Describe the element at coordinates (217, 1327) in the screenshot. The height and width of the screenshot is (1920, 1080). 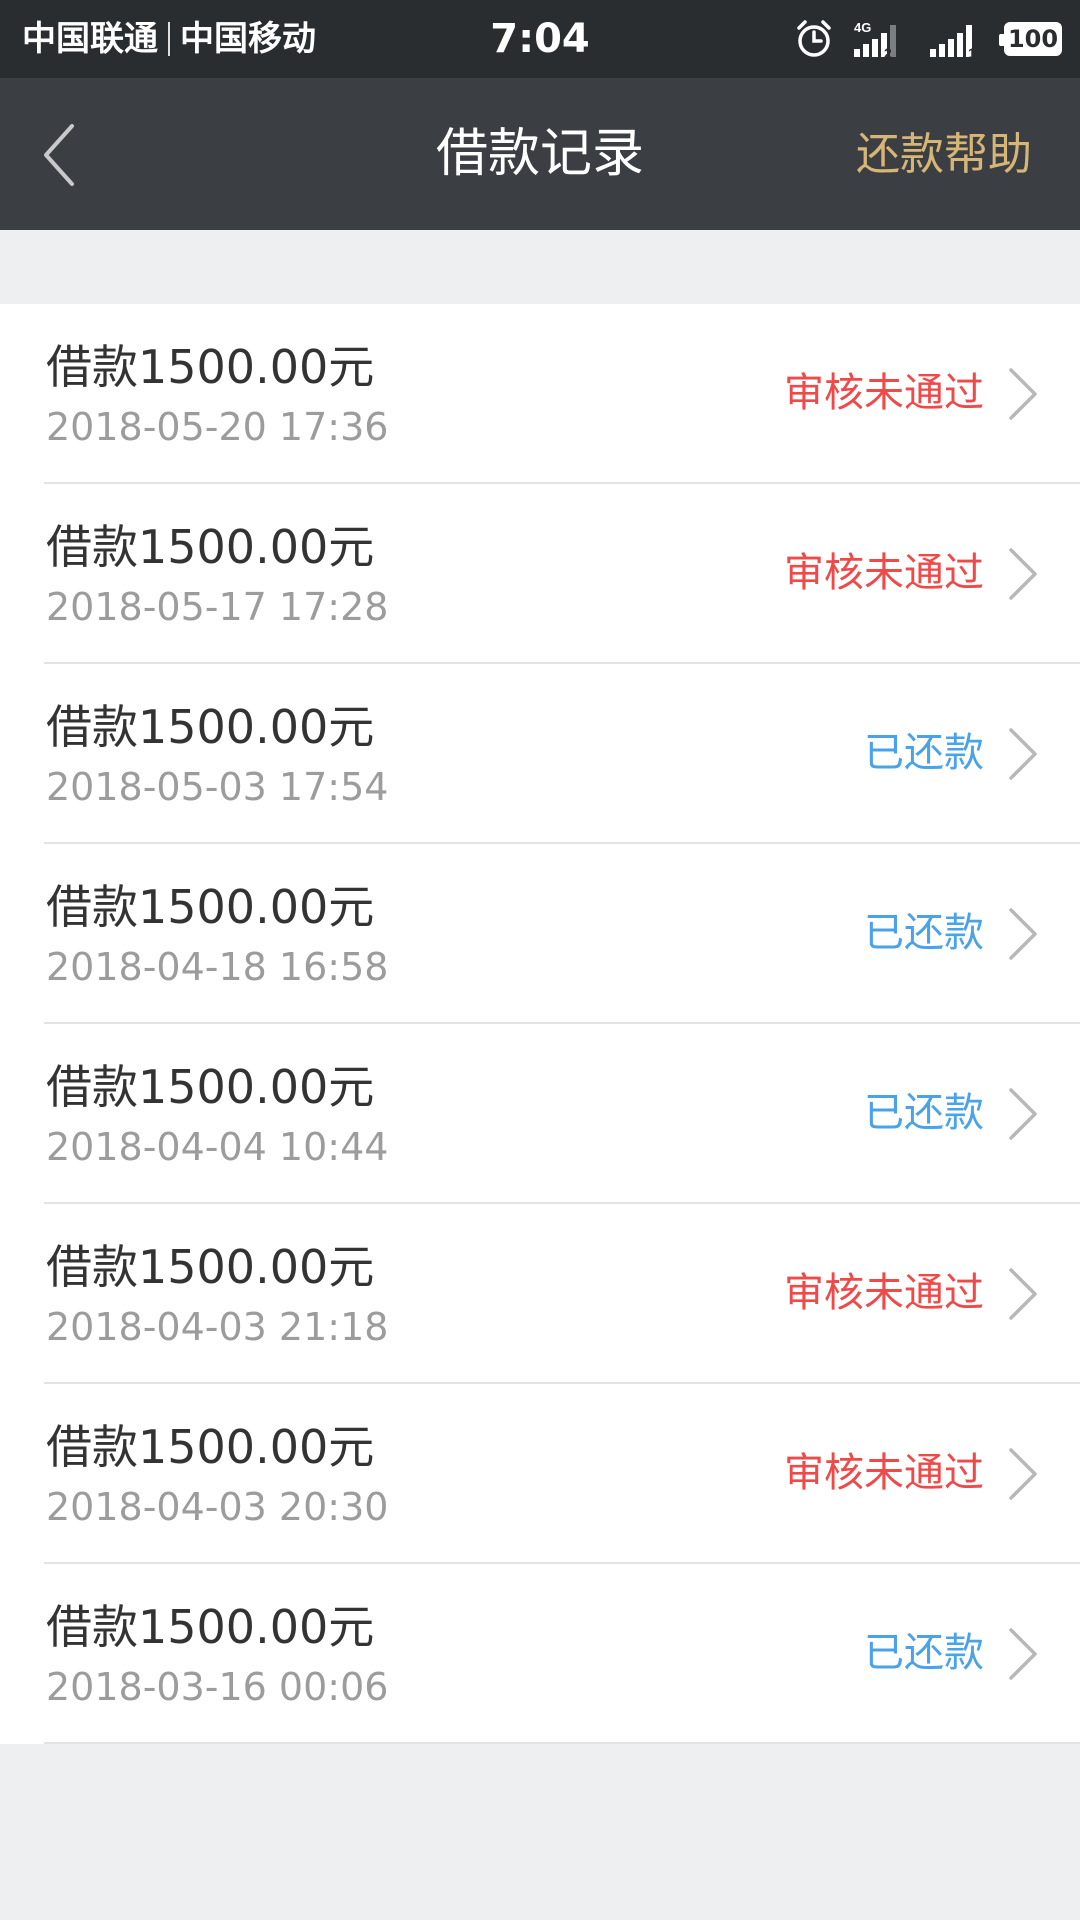
I see `loan-date: 2018-04-03 21:18` at that location.